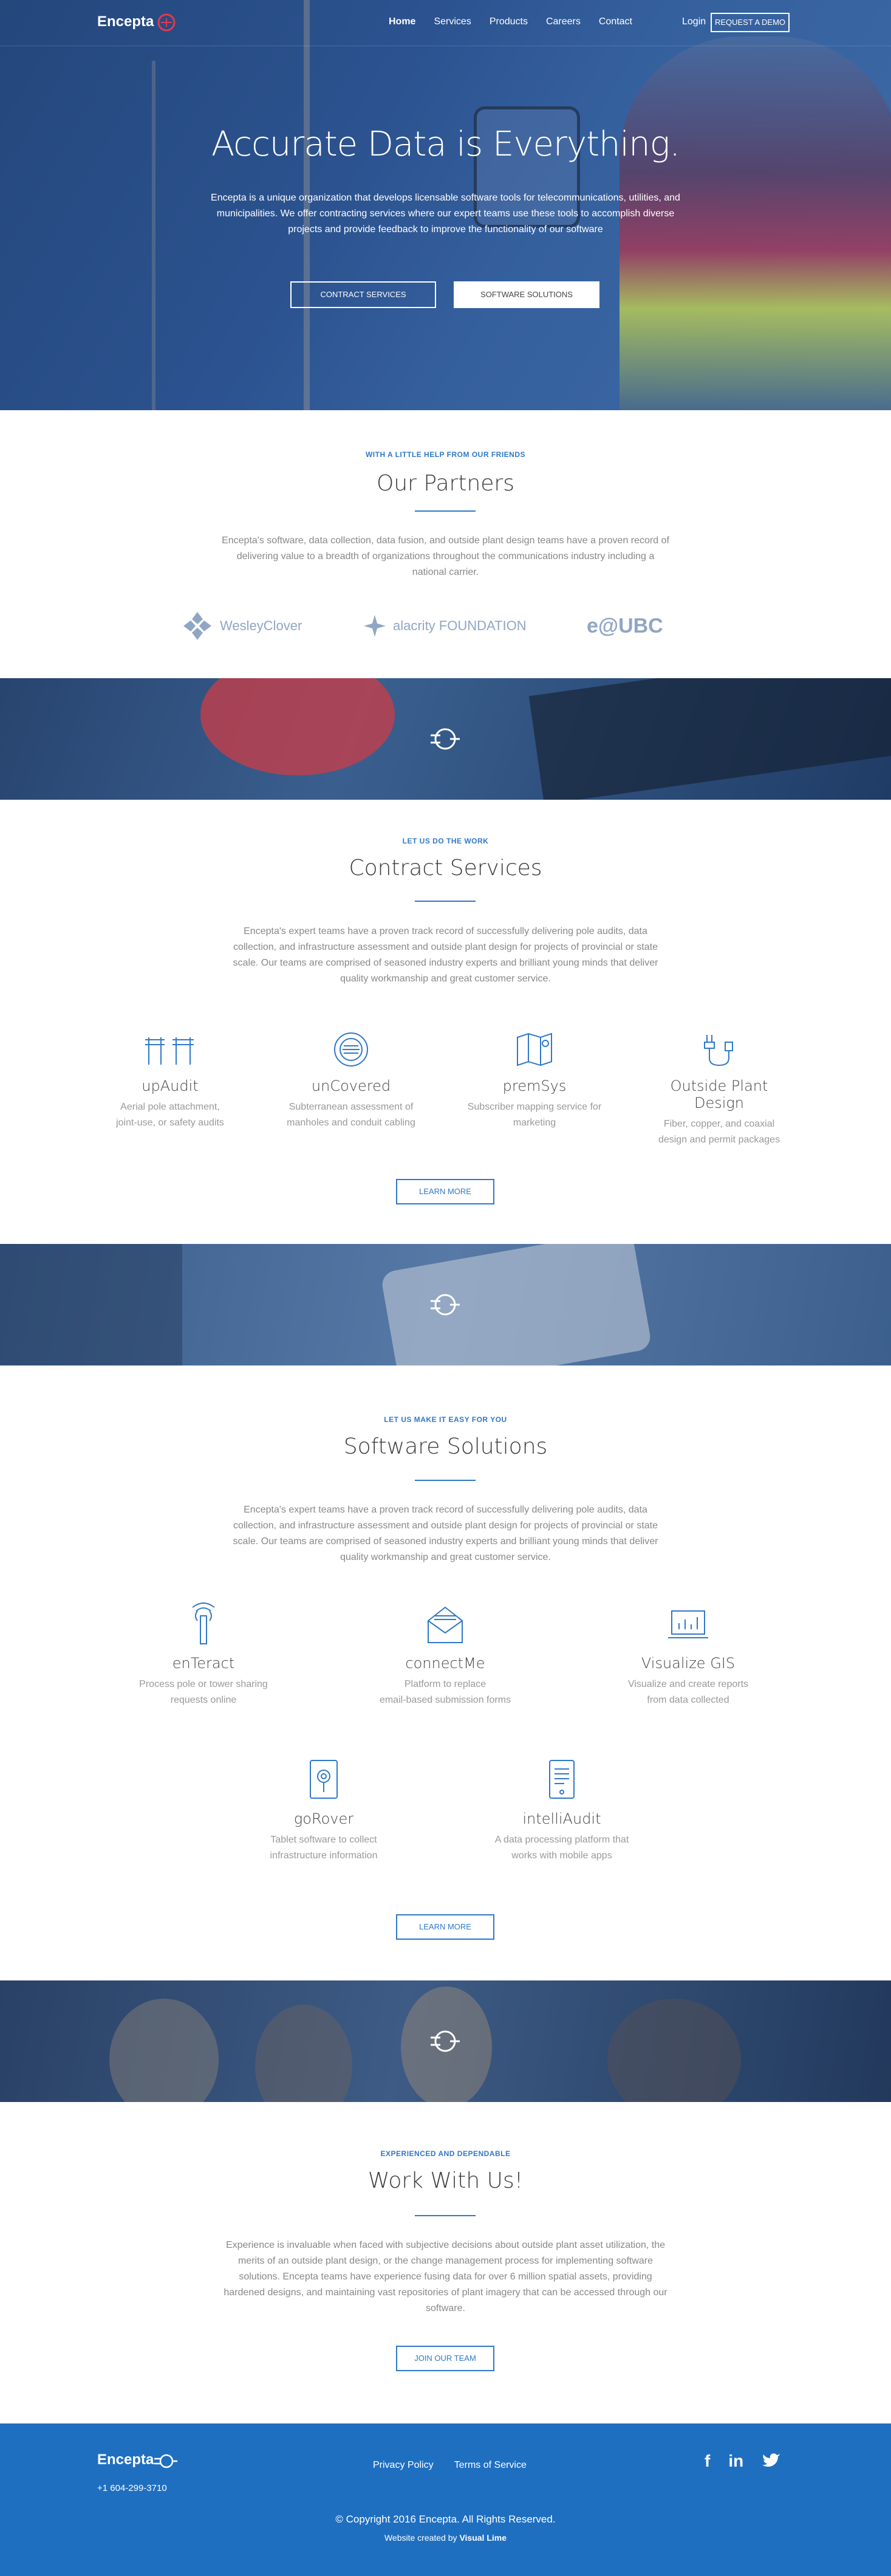 This screenshot has width=891, height=2576. I want to click on footer-phone: +1 604-299-3710, so click(132, 2488).